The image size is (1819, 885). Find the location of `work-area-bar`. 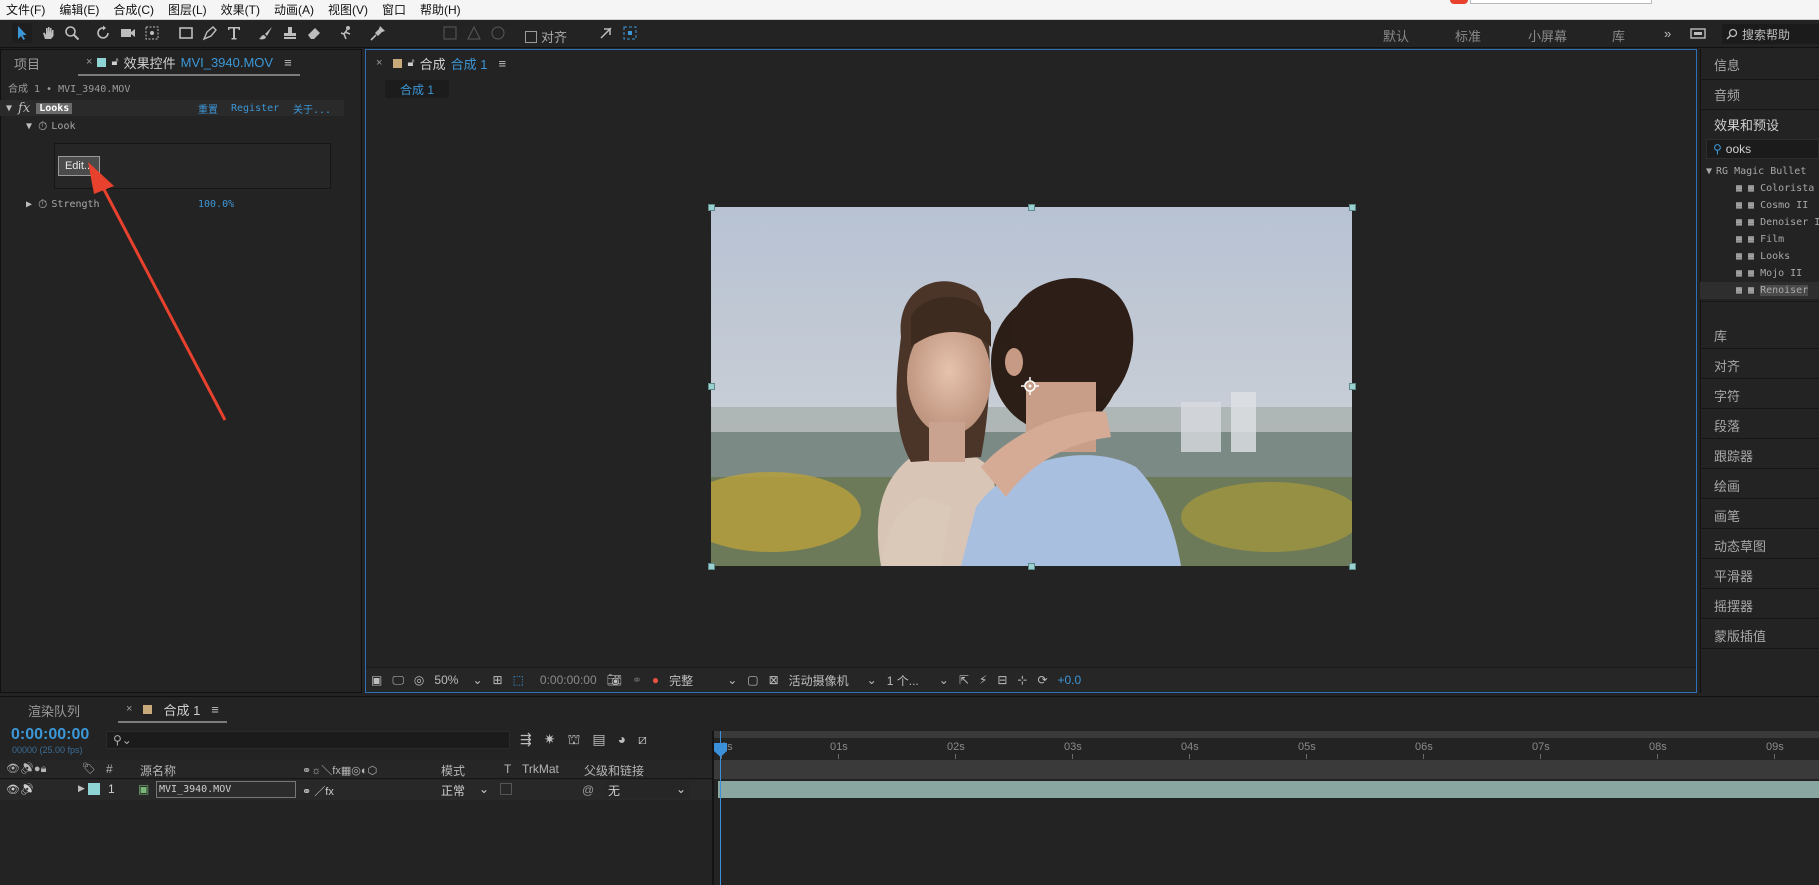

work-area-bar is located at coordinates (1266, 734).